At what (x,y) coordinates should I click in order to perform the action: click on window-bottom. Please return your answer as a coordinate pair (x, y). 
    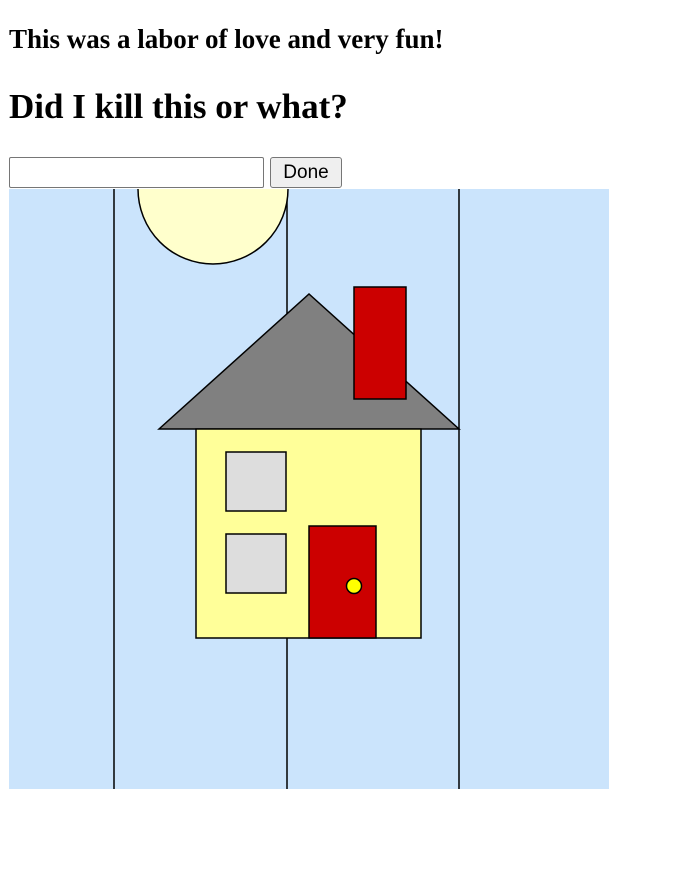
    Looking at the image, I should click on (256, 563).